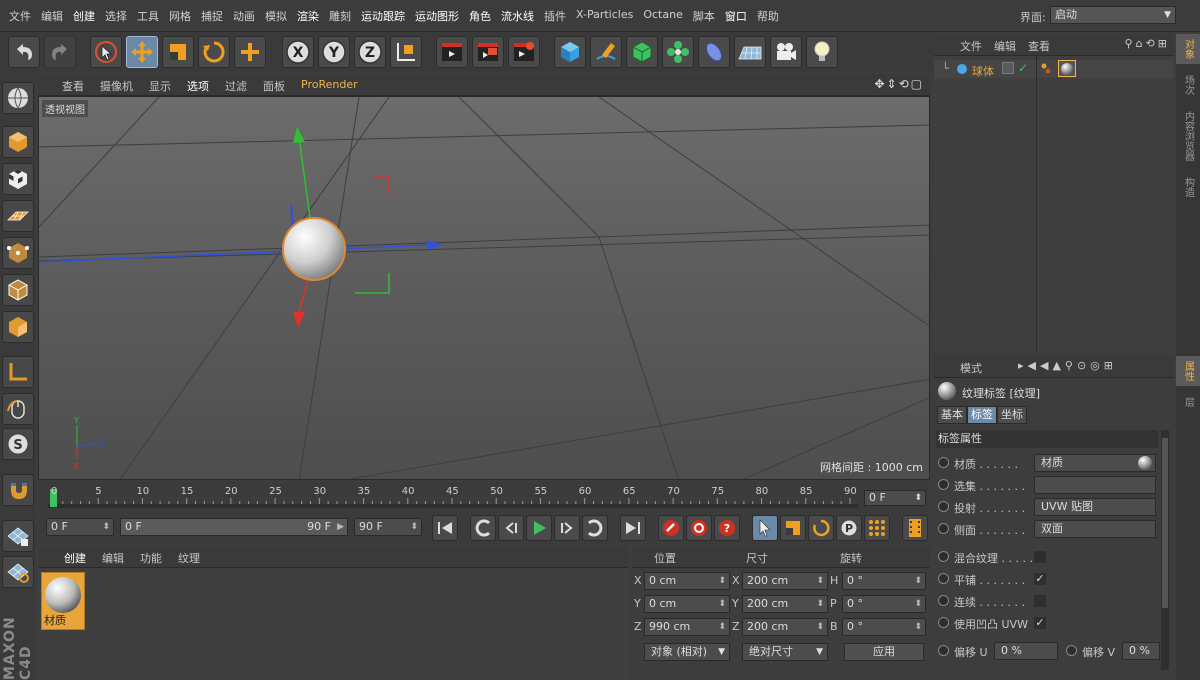 The image size is (1200, 680). What do you see at coordinates (884, 604) in the screenshot?
I see `rotation-p-field: 0 ° ⬍` at bounding box center [884, 604].